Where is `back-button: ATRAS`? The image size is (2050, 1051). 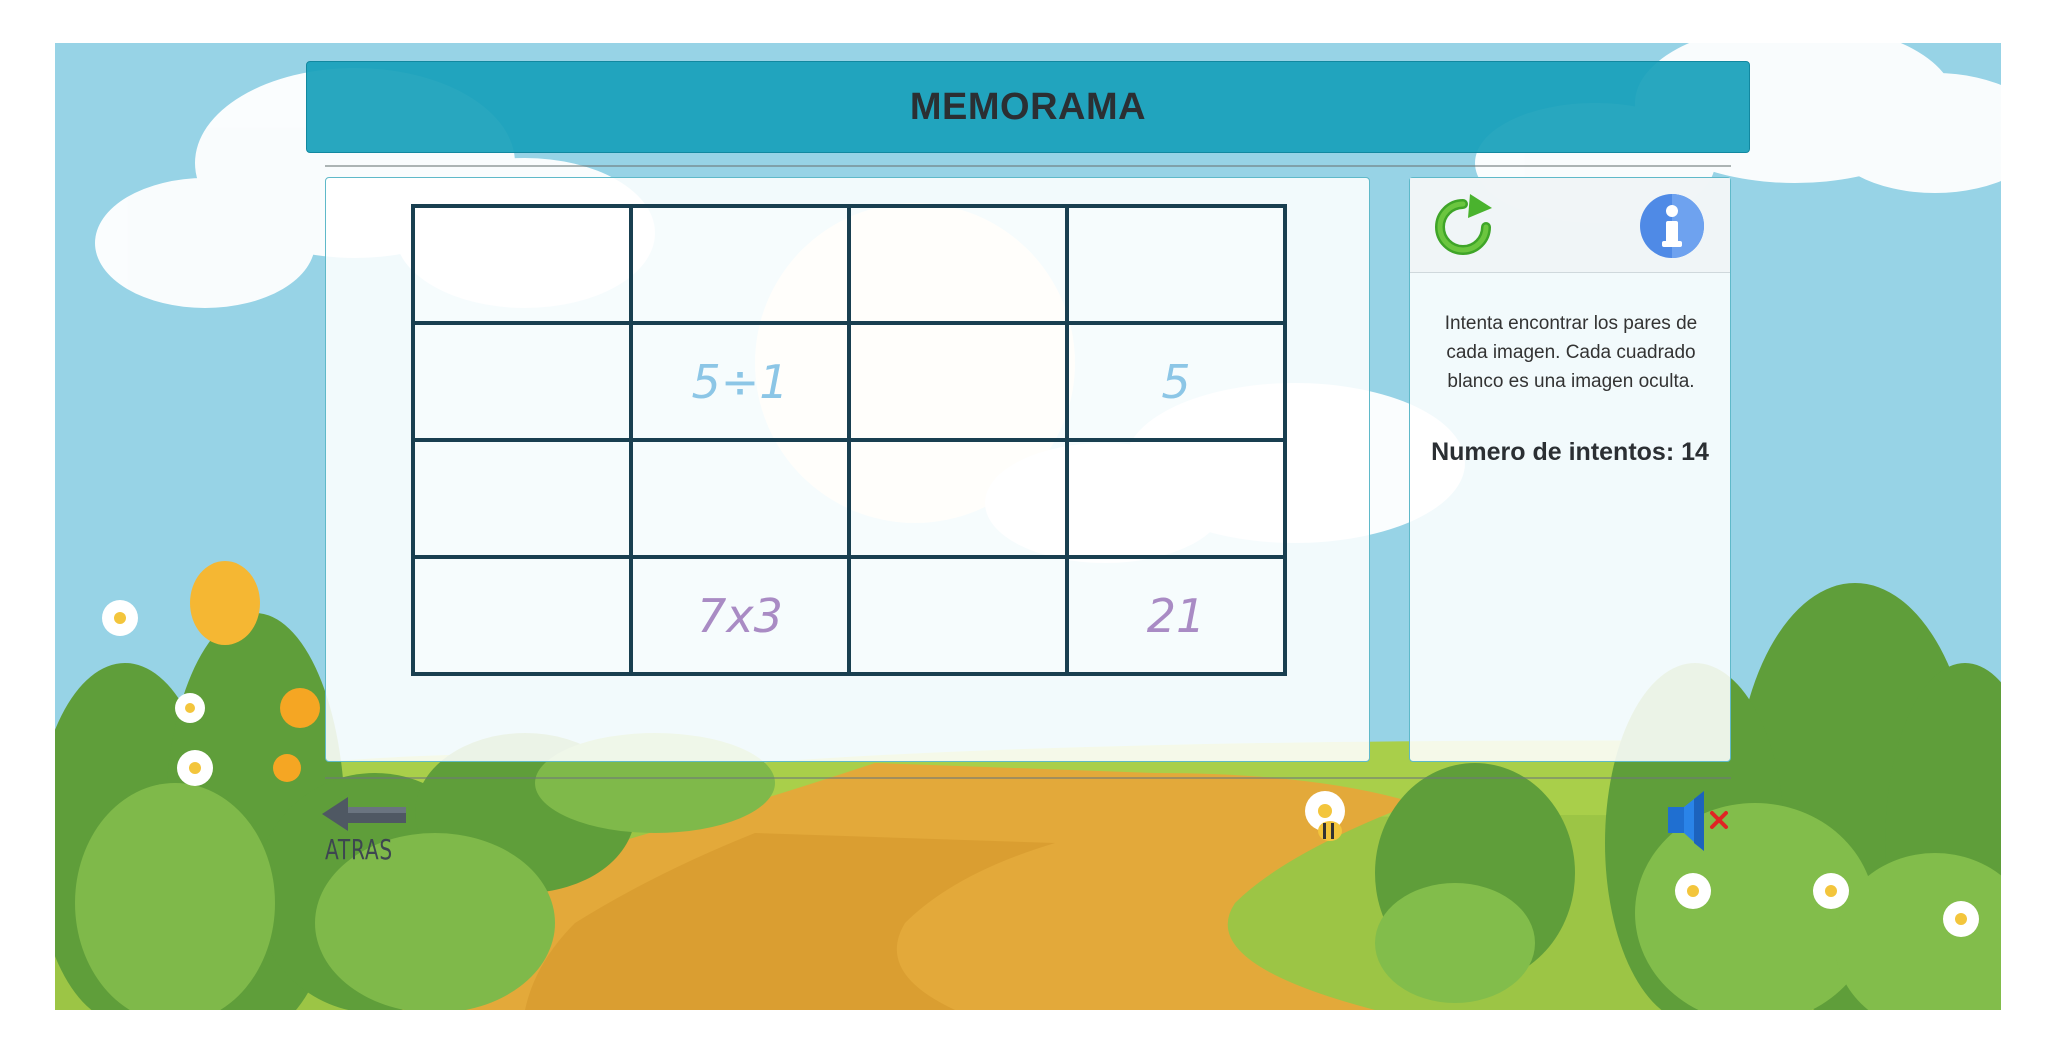 back-button: ATRAS is located at coordinates (367, 829).